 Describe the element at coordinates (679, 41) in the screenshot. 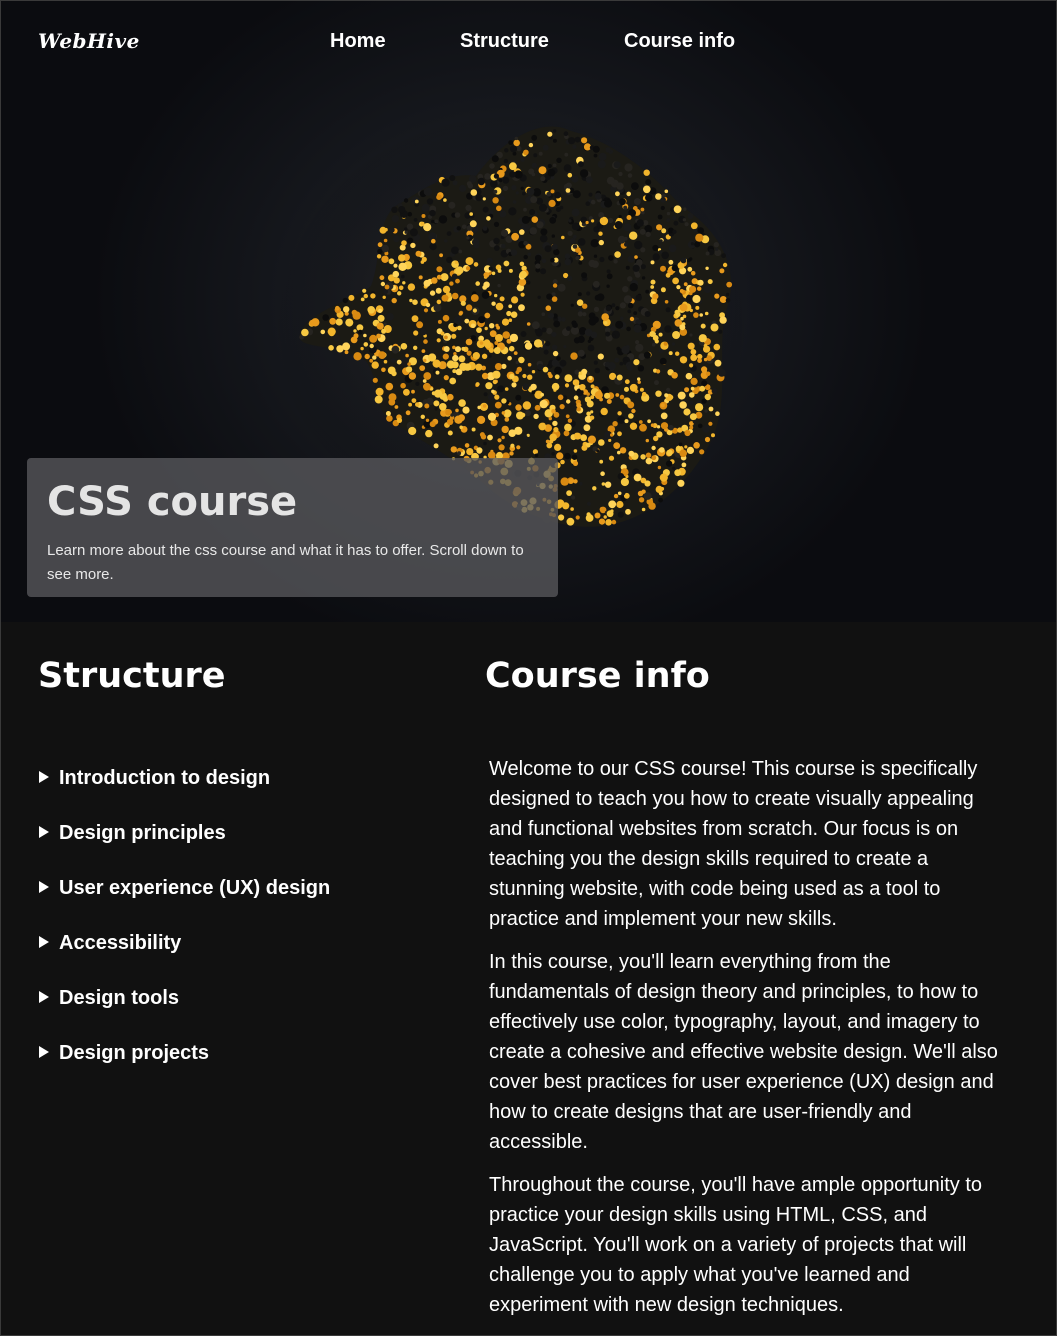

I see `nav-link-course-info: Course info` at that location.